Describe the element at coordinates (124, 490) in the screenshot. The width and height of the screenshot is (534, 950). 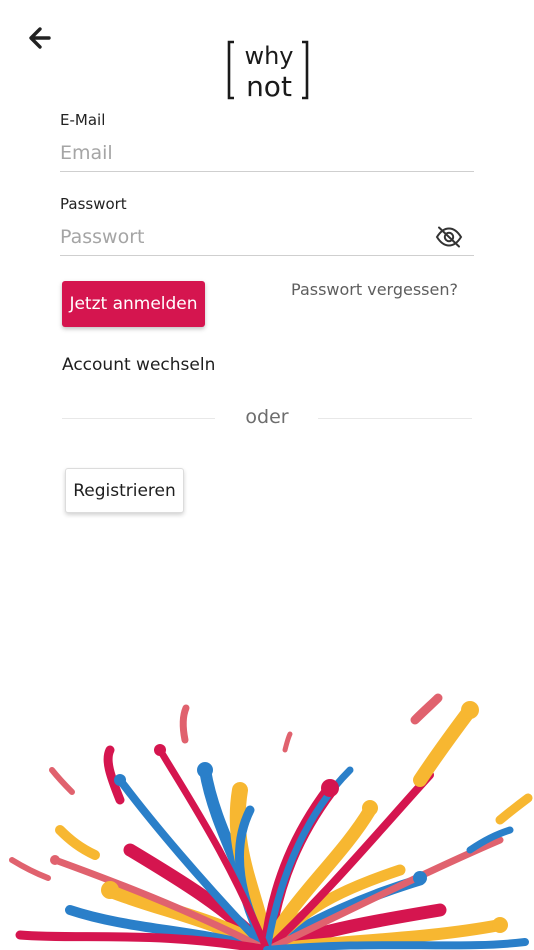
I see `register-button: Registrieren` at that location.